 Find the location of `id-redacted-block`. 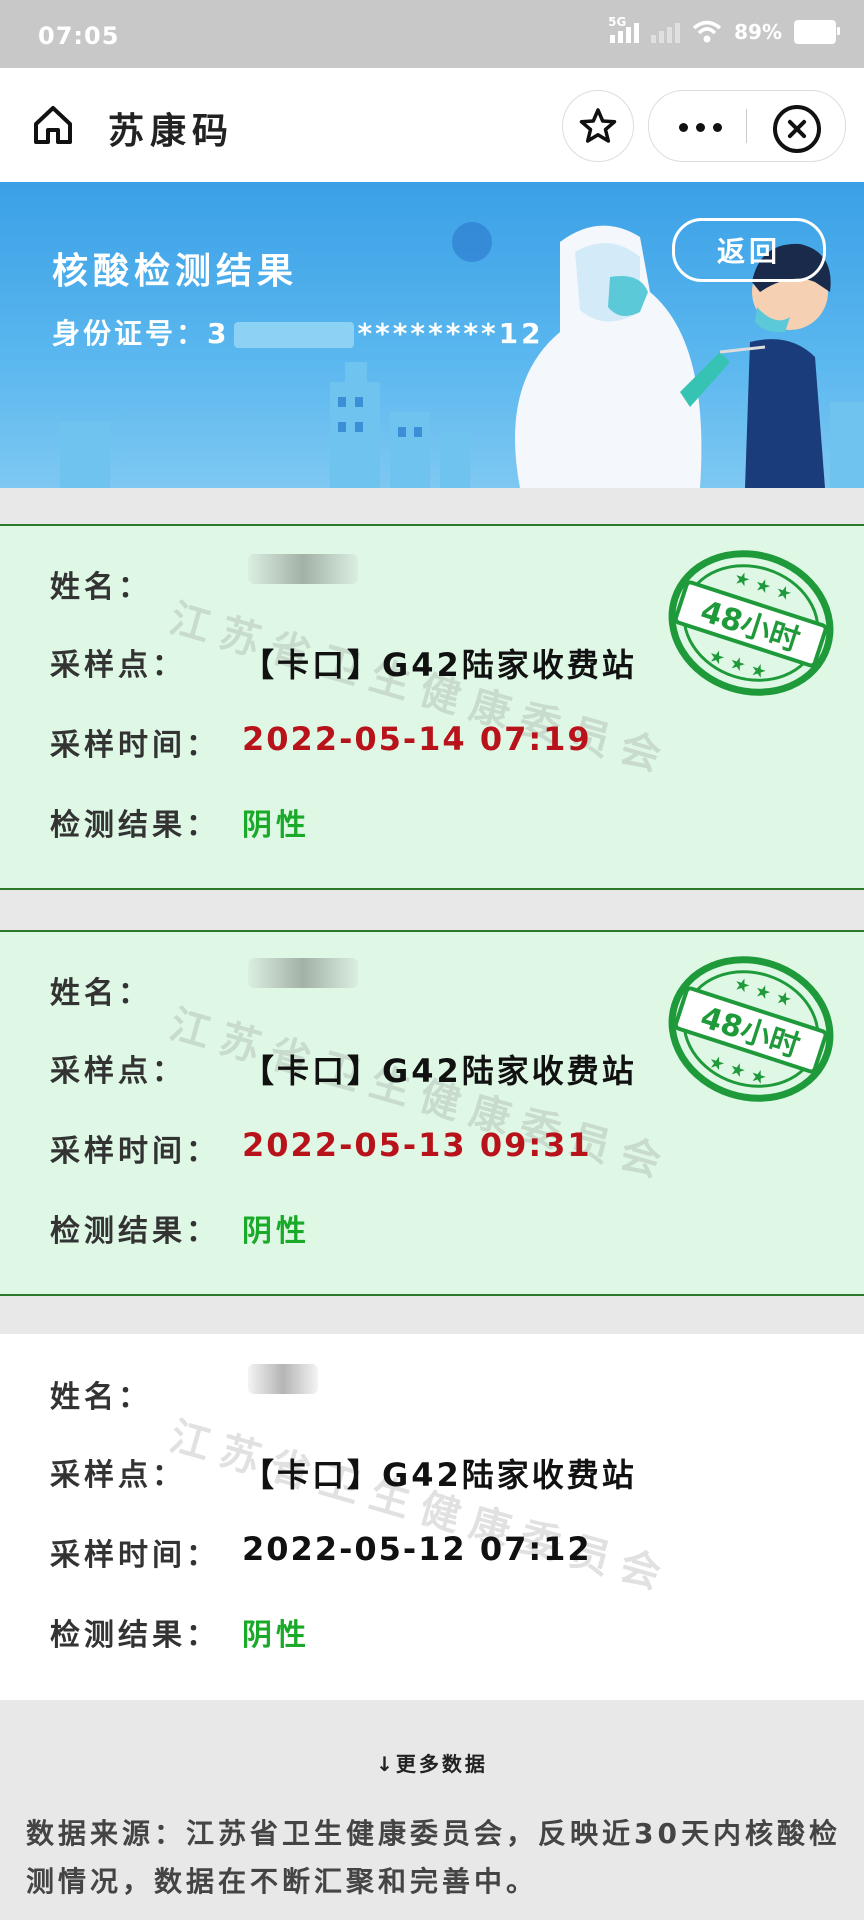

id-redacted-block is located at coordinates (293, 335).